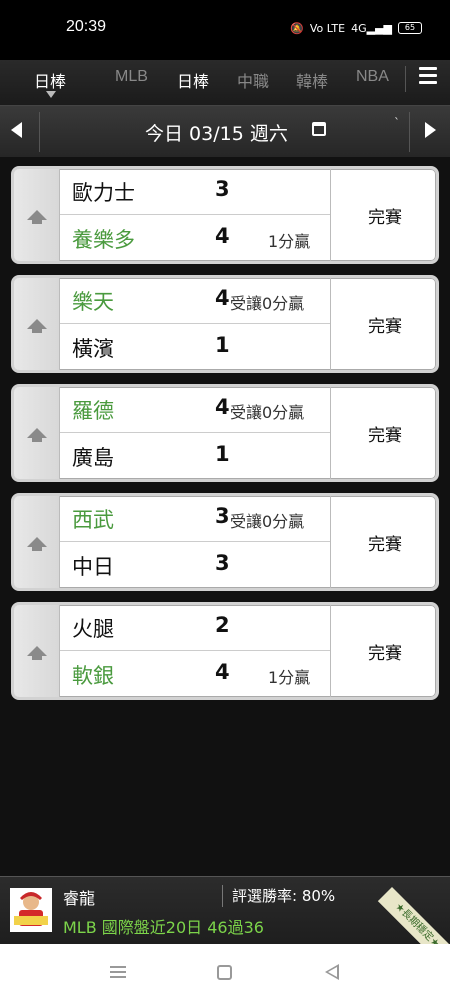 The height and width of the screenshot is (1000, 450). I want to click on chevron-down-icon, so click(51, 94).